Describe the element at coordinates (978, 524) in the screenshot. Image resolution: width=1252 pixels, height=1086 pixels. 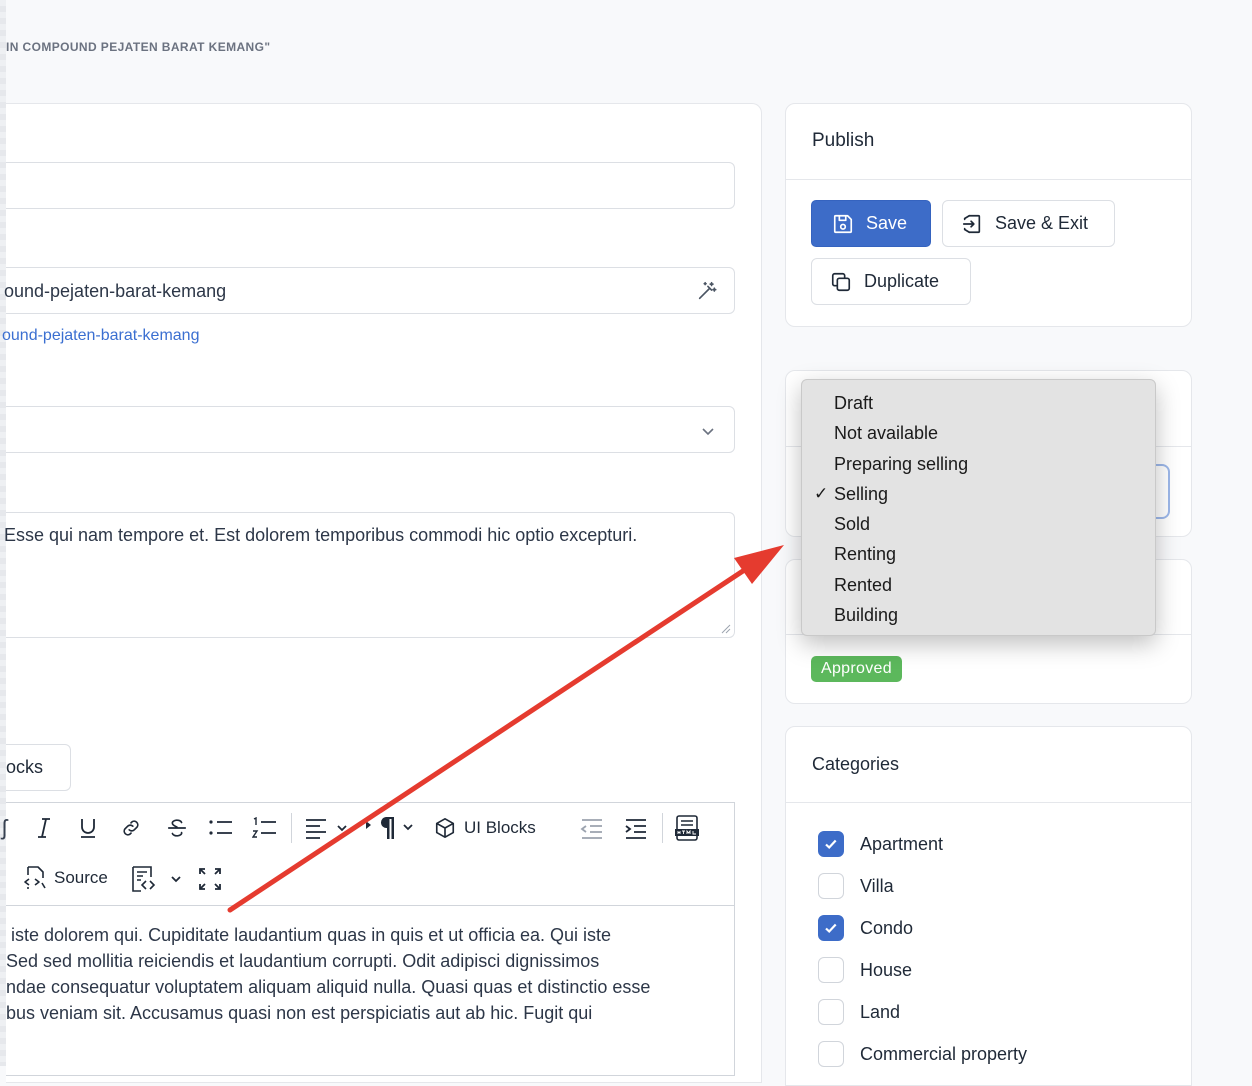
I see `status-option-sold: Sold` at that location.